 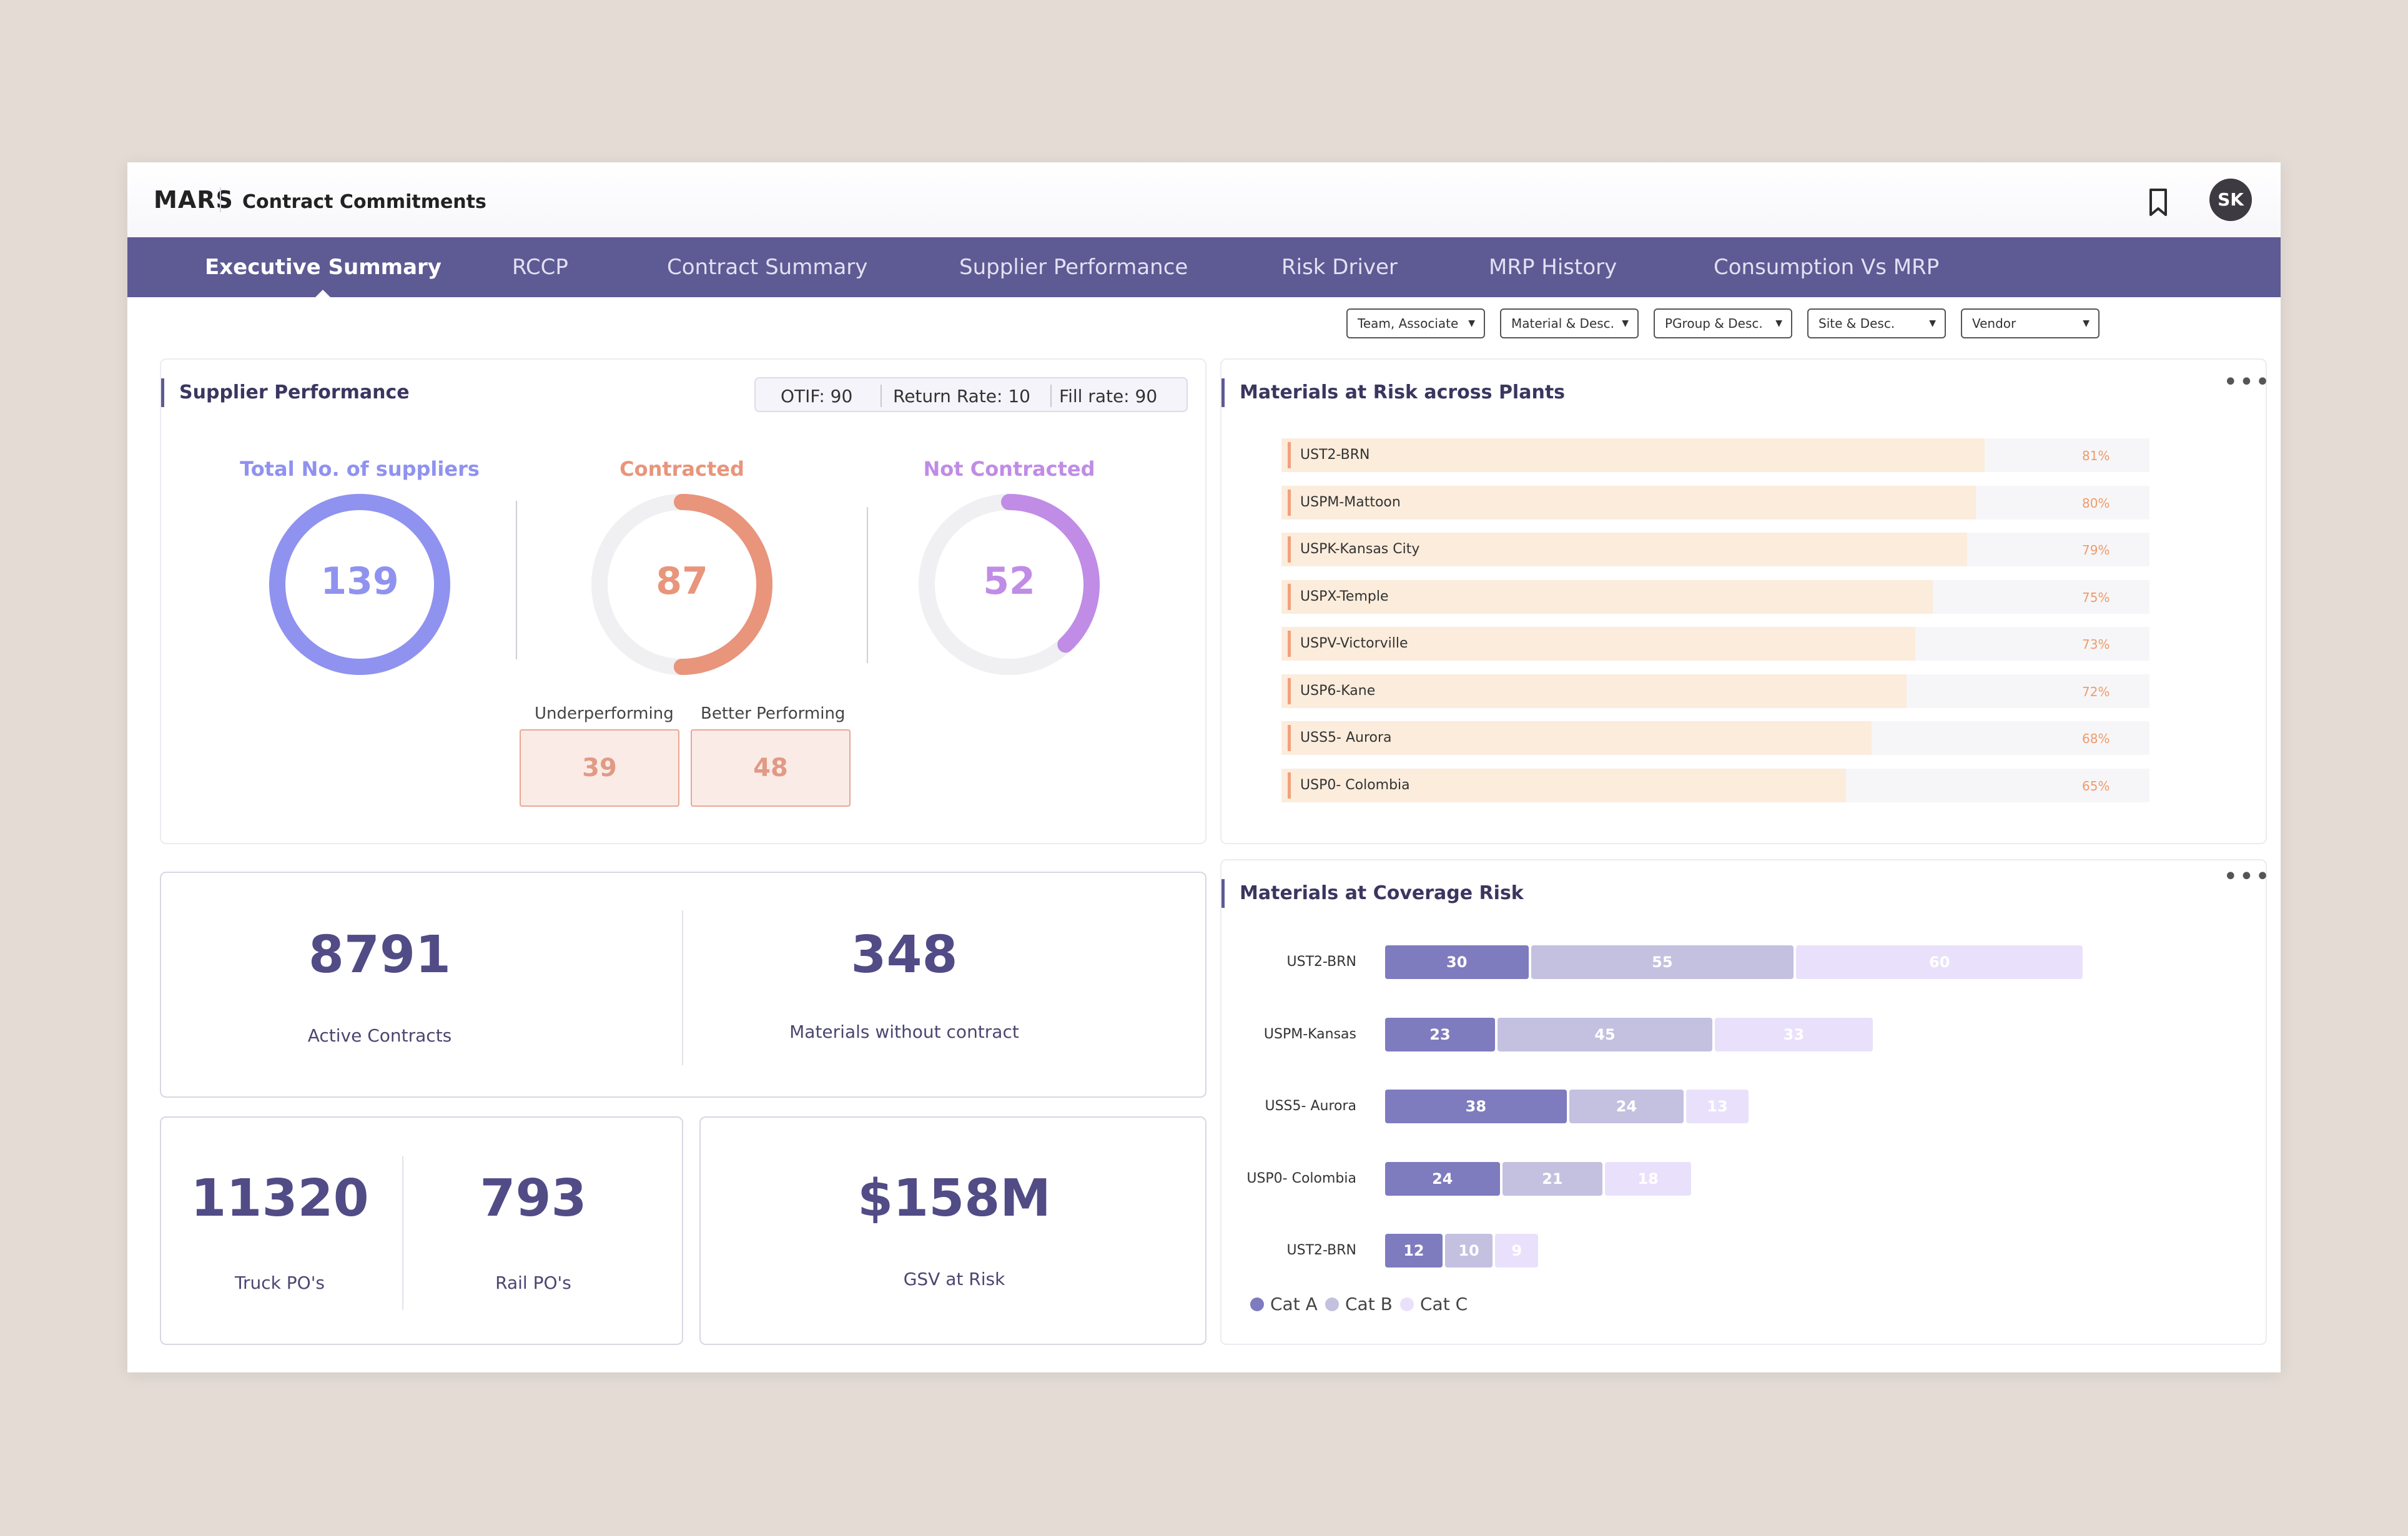 What do you see at coordinates (1108, 396) in the screenshot?
I see `fill-rate-value: Fill rate: 90` at bounding box center [1108, 396].